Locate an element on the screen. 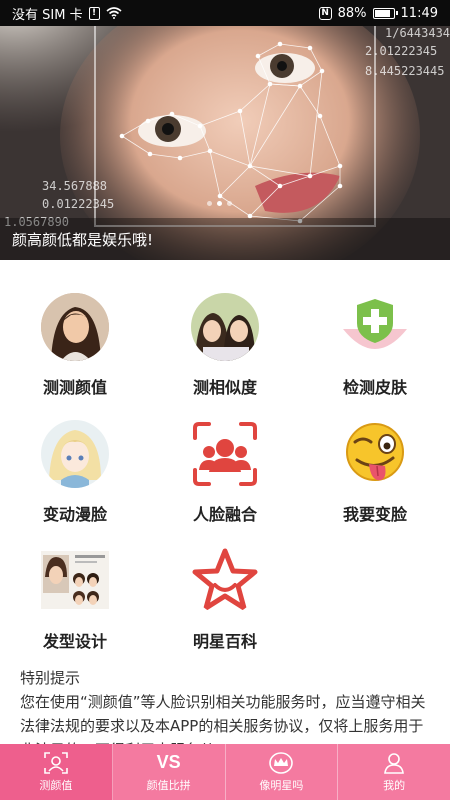 Image resolution: width=450 pixels, height=800 pixels. status-right: N 88% 11:49 is located at coordinates (378, 13).